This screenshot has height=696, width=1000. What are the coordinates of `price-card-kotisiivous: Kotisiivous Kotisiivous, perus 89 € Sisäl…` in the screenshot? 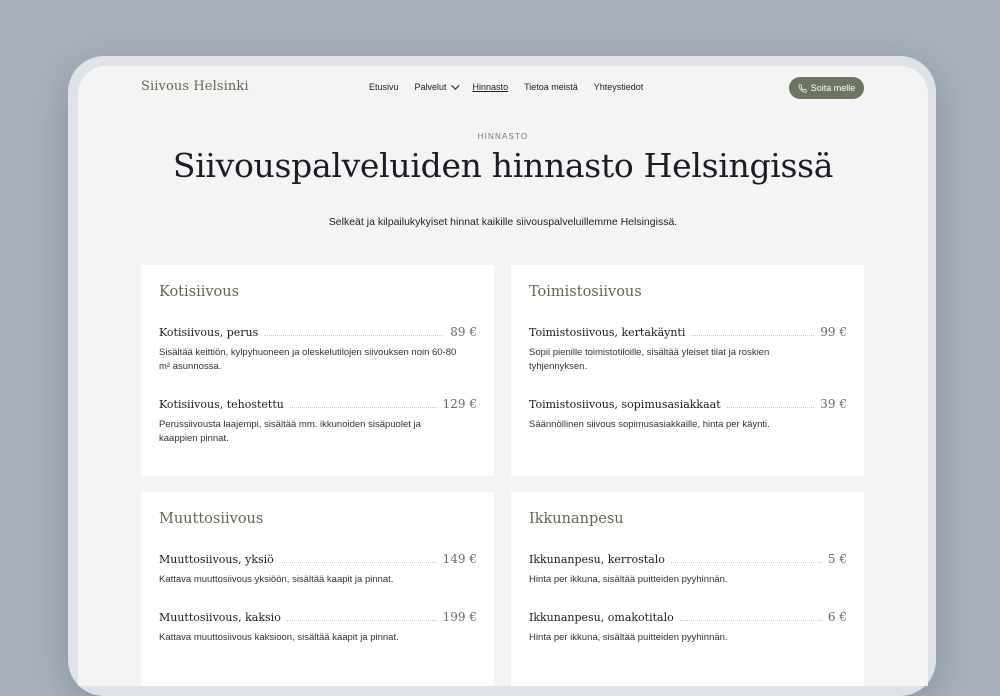 It's located at (317, 370).